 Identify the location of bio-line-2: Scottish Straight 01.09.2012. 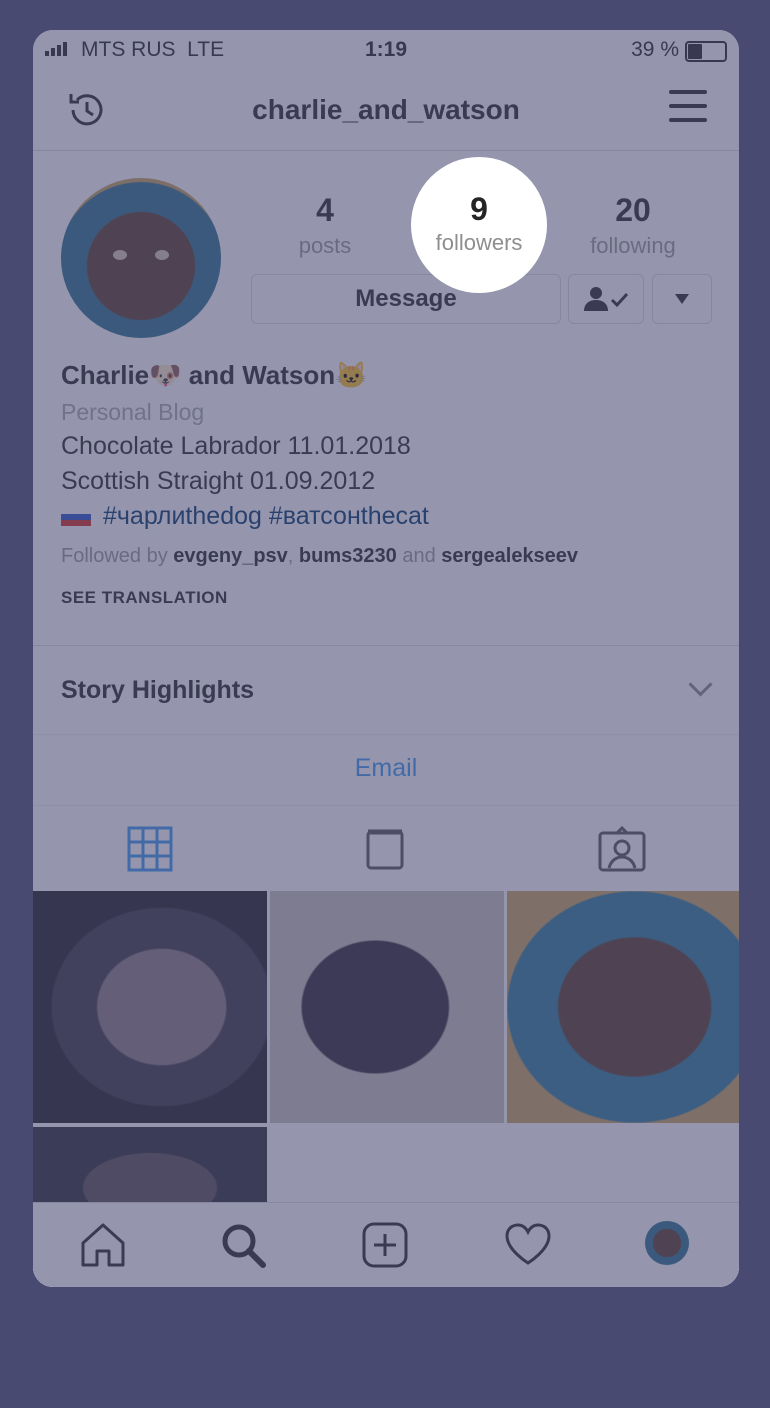
(218, 481).